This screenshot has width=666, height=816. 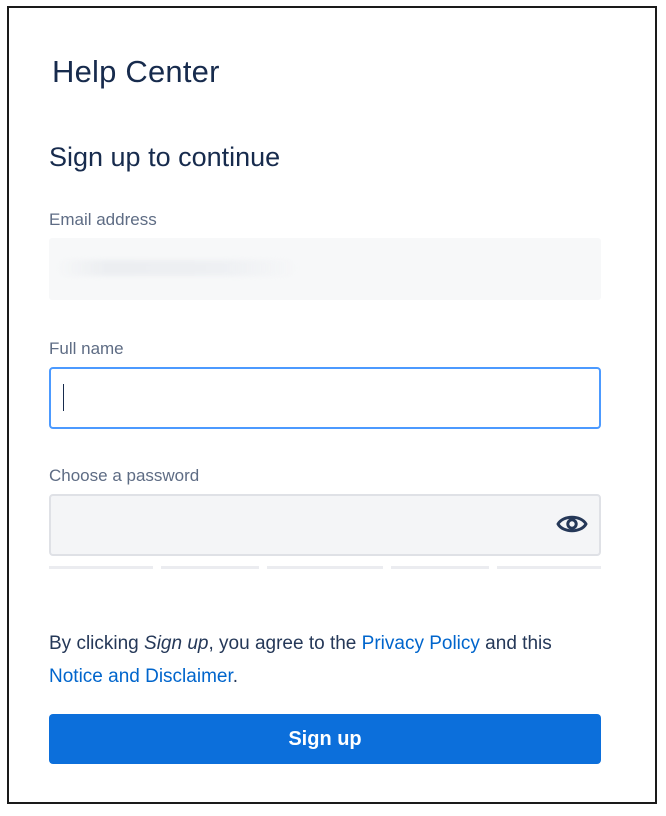 I want to click on privacy-policy-link: Privacy Policy, so click(x=421, y=643).